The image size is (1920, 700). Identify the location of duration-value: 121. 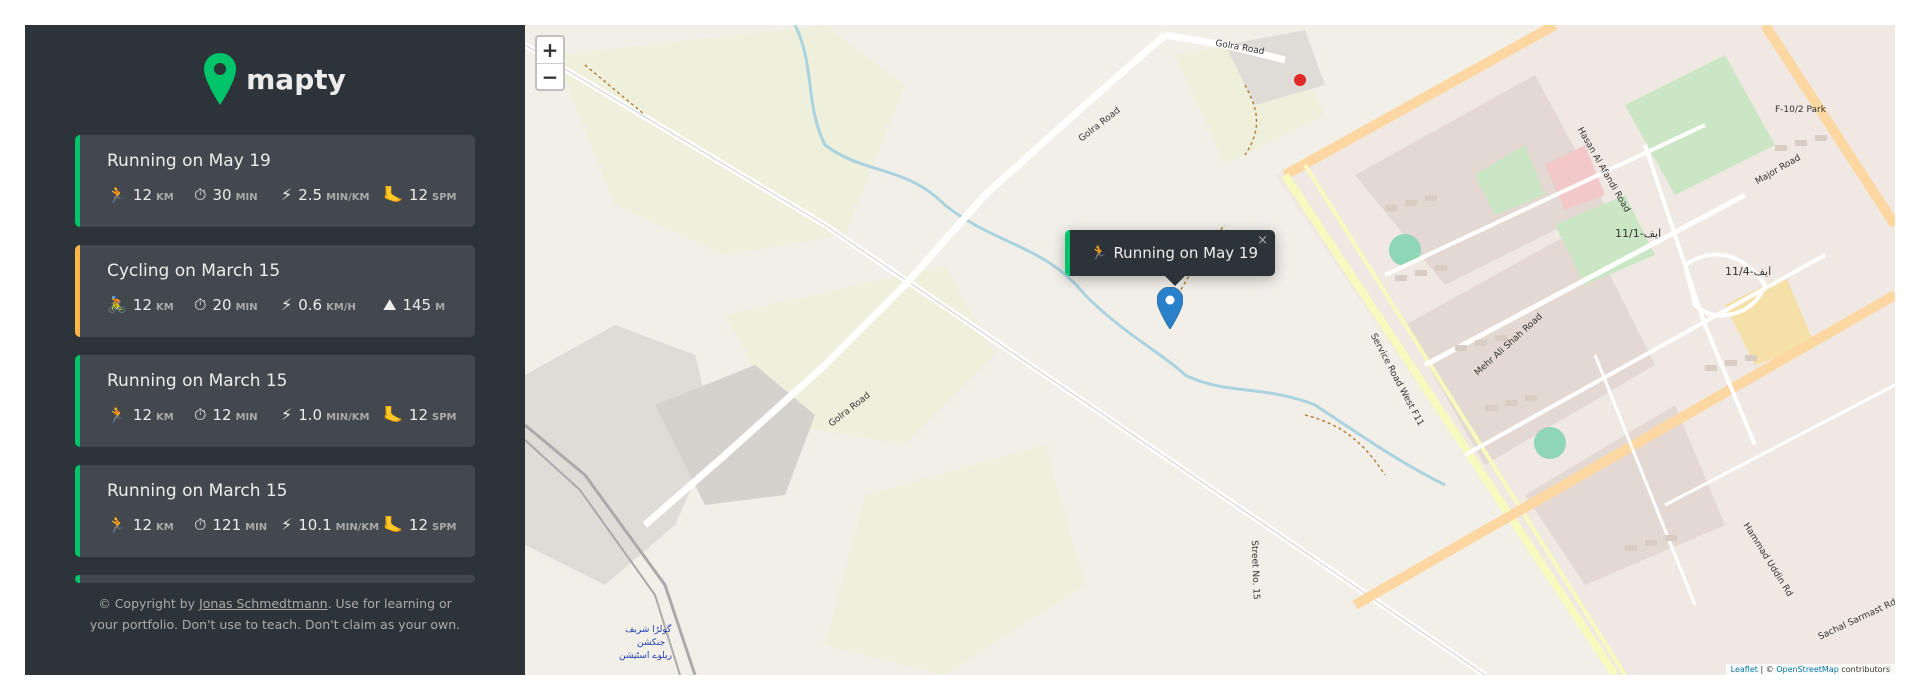
(227, 525).